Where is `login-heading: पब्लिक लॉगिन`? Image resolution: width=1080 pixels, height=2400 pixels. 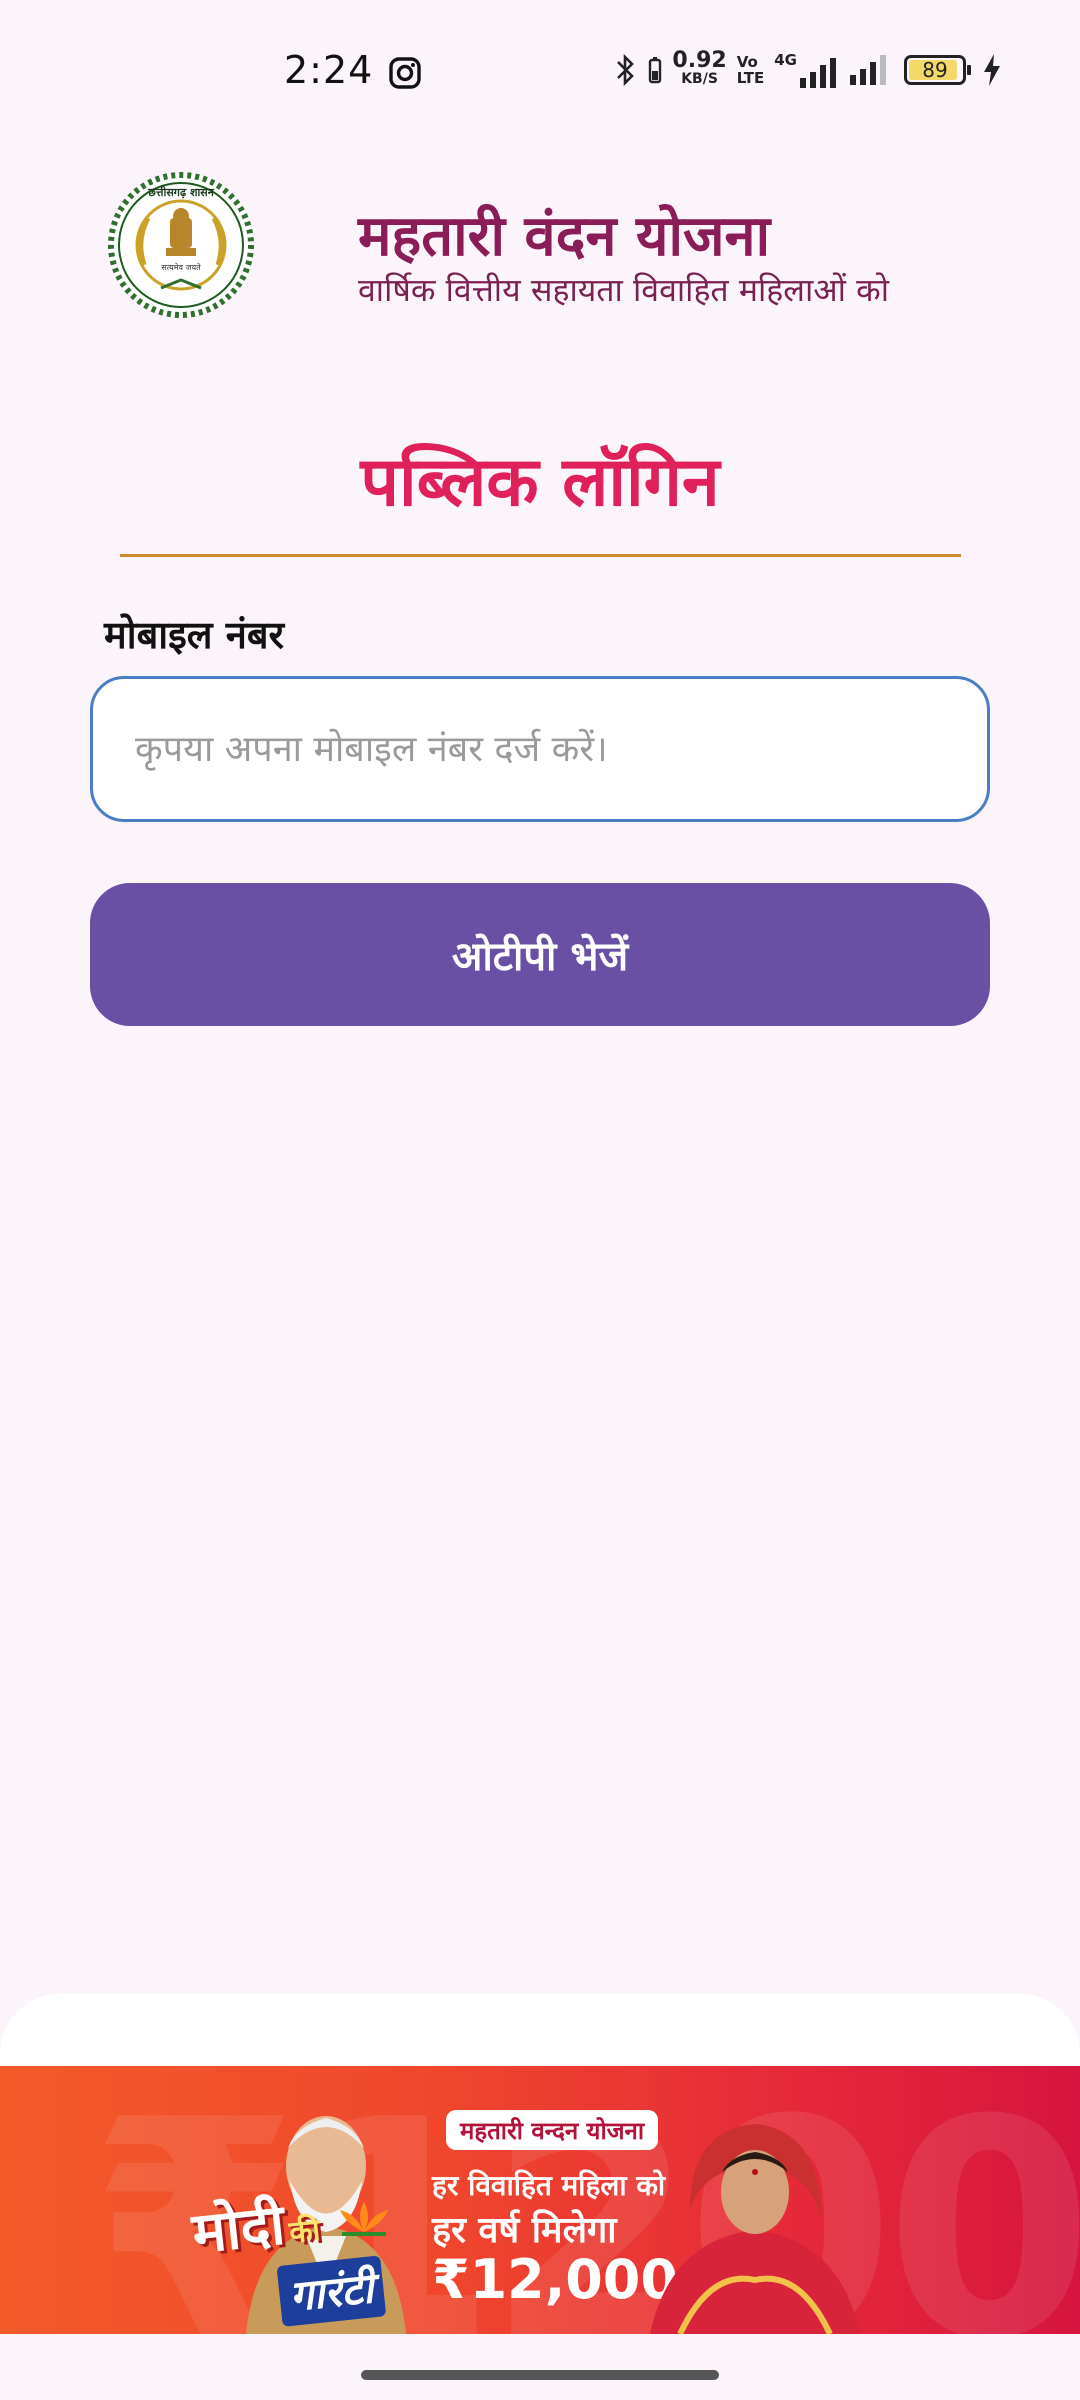
login-heading: पब्लिक लॉगिन is located at coordinates (540, 482).